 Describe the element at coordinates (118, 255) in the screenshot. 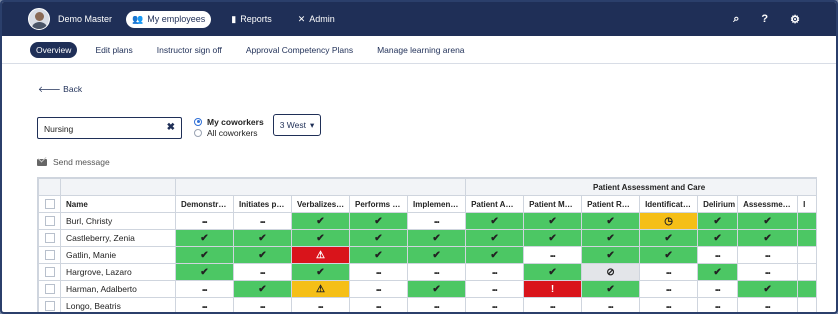

I see `employee-name: Gatlin, Manie` at that location.